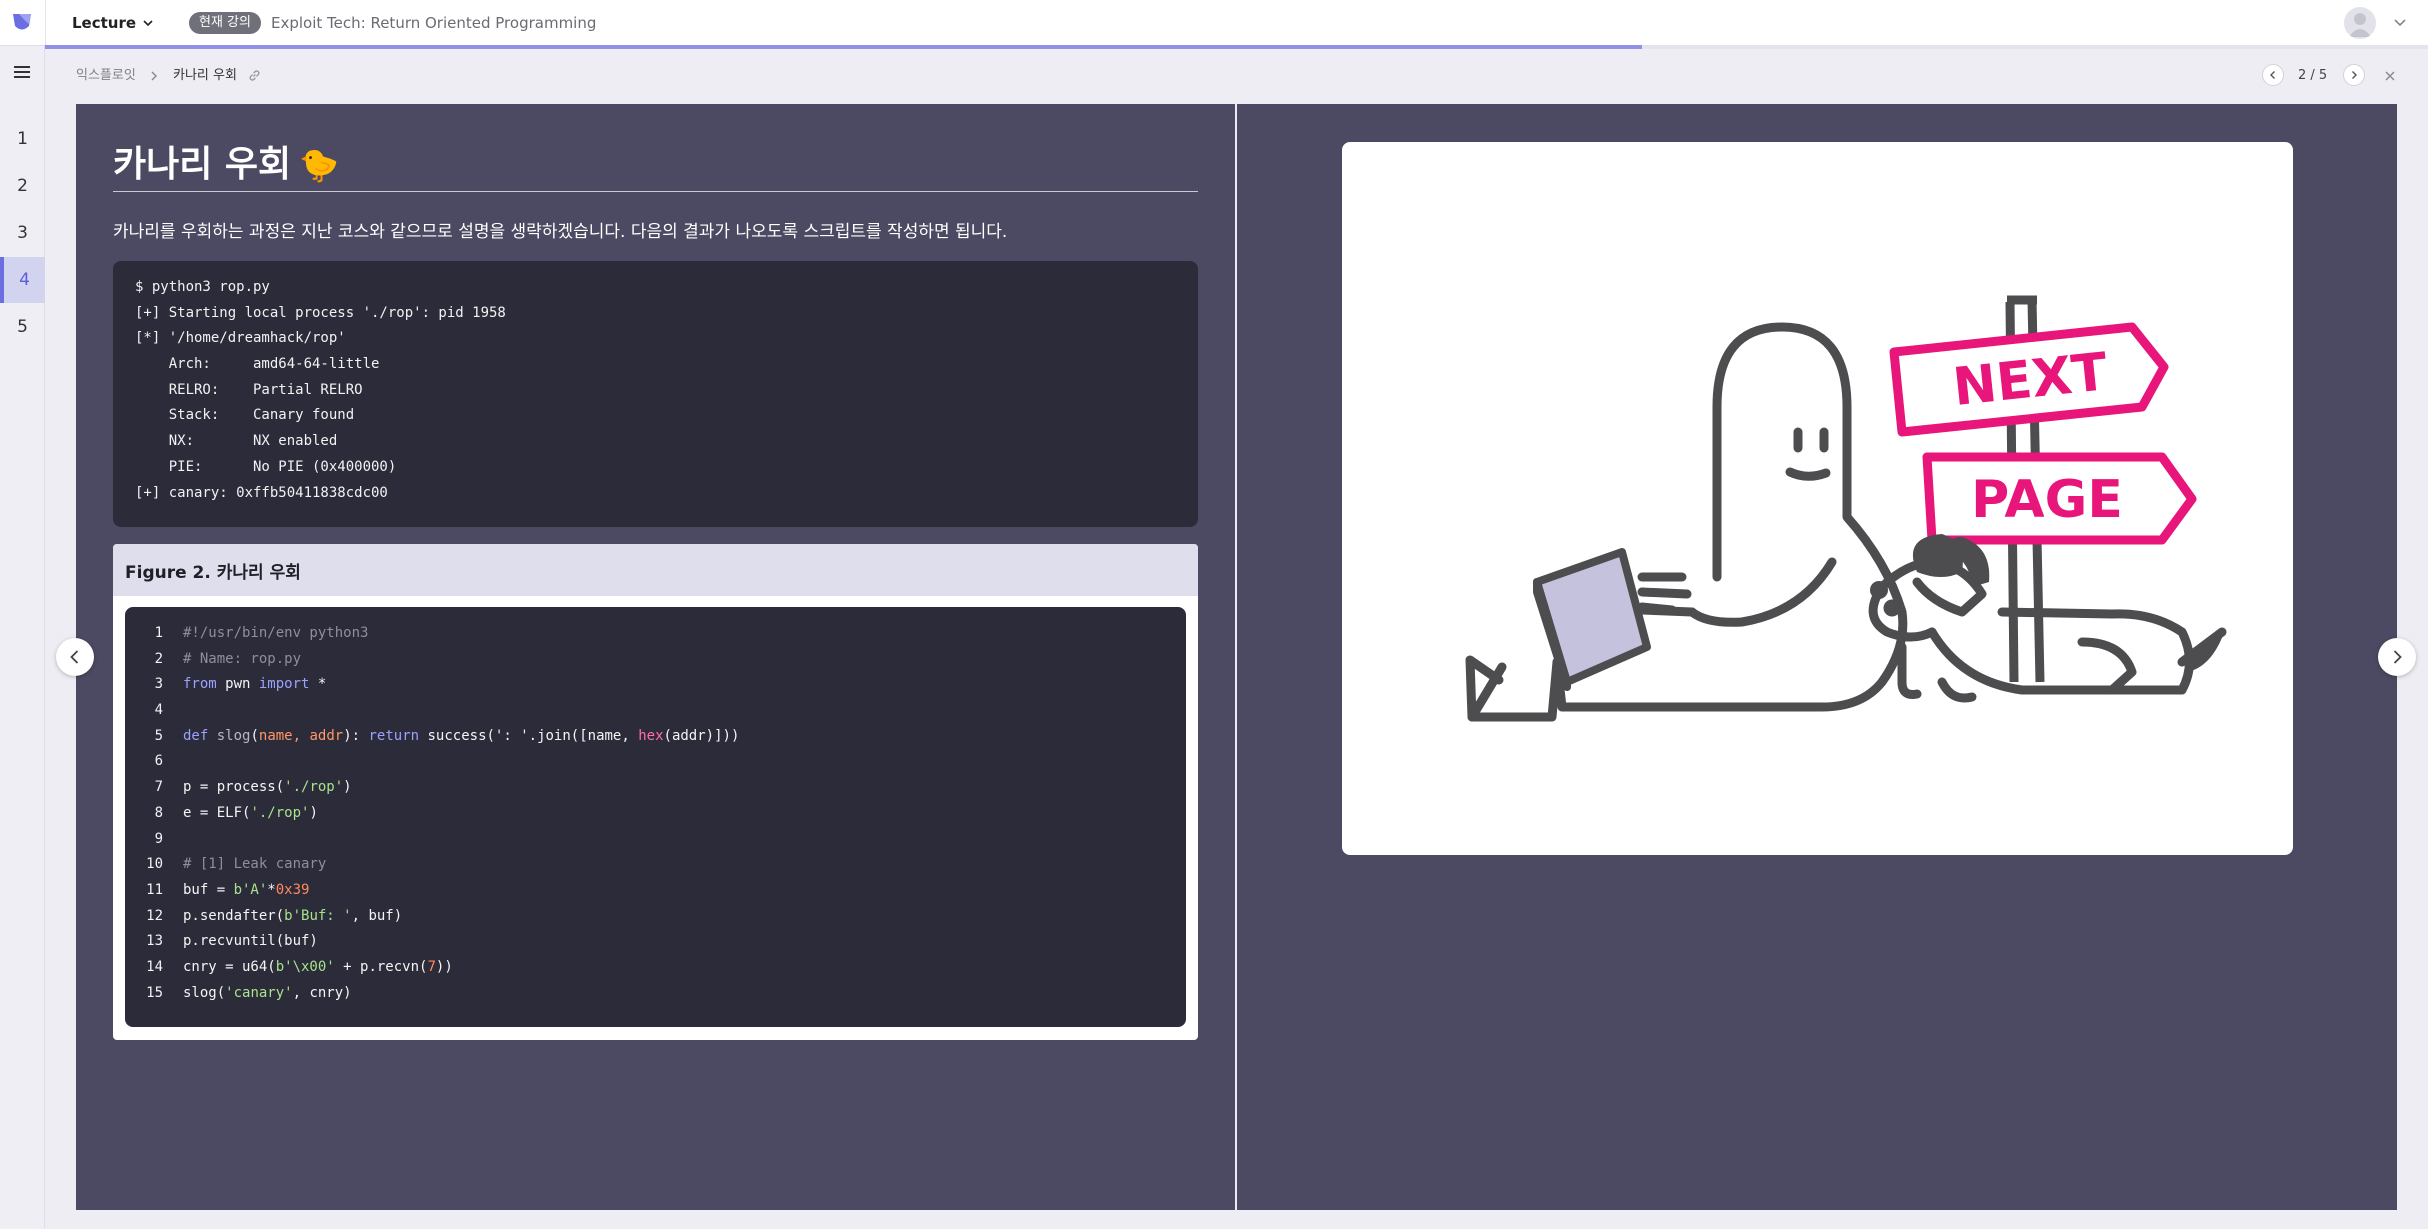 This screenshot has height=1229, width=2428. I want to click on pager-next-button, so click(2354, 75).